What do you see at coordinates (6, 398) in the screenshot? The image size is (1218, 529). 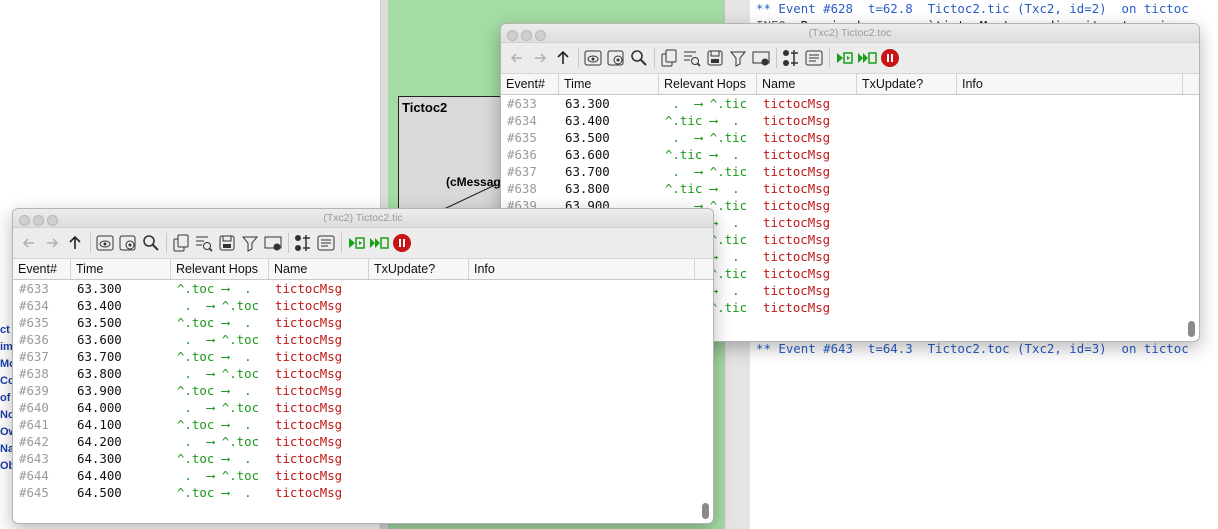 I see `list-item: of` at bounding box center [6, 398].